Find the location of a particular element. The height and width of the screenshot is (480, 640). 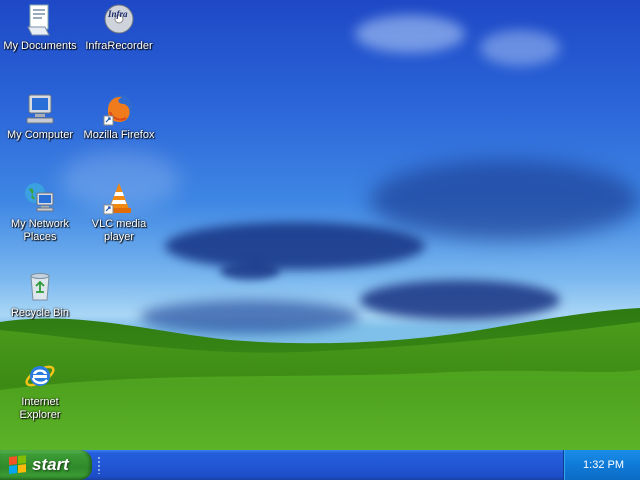

desktop-icon-label: My Computer is located at coordinates (40, 135).